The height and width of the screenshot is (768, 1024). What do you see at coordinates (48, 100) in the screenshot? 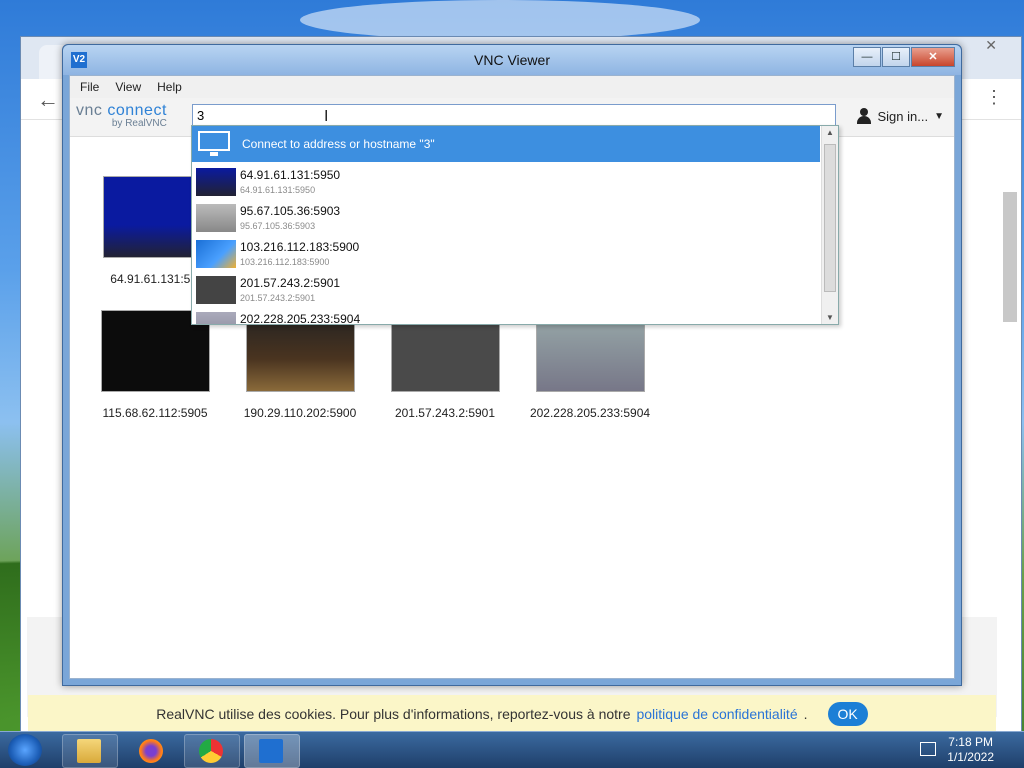
I see `back-arrow-icon: ←` at bounding box center [48, 100].